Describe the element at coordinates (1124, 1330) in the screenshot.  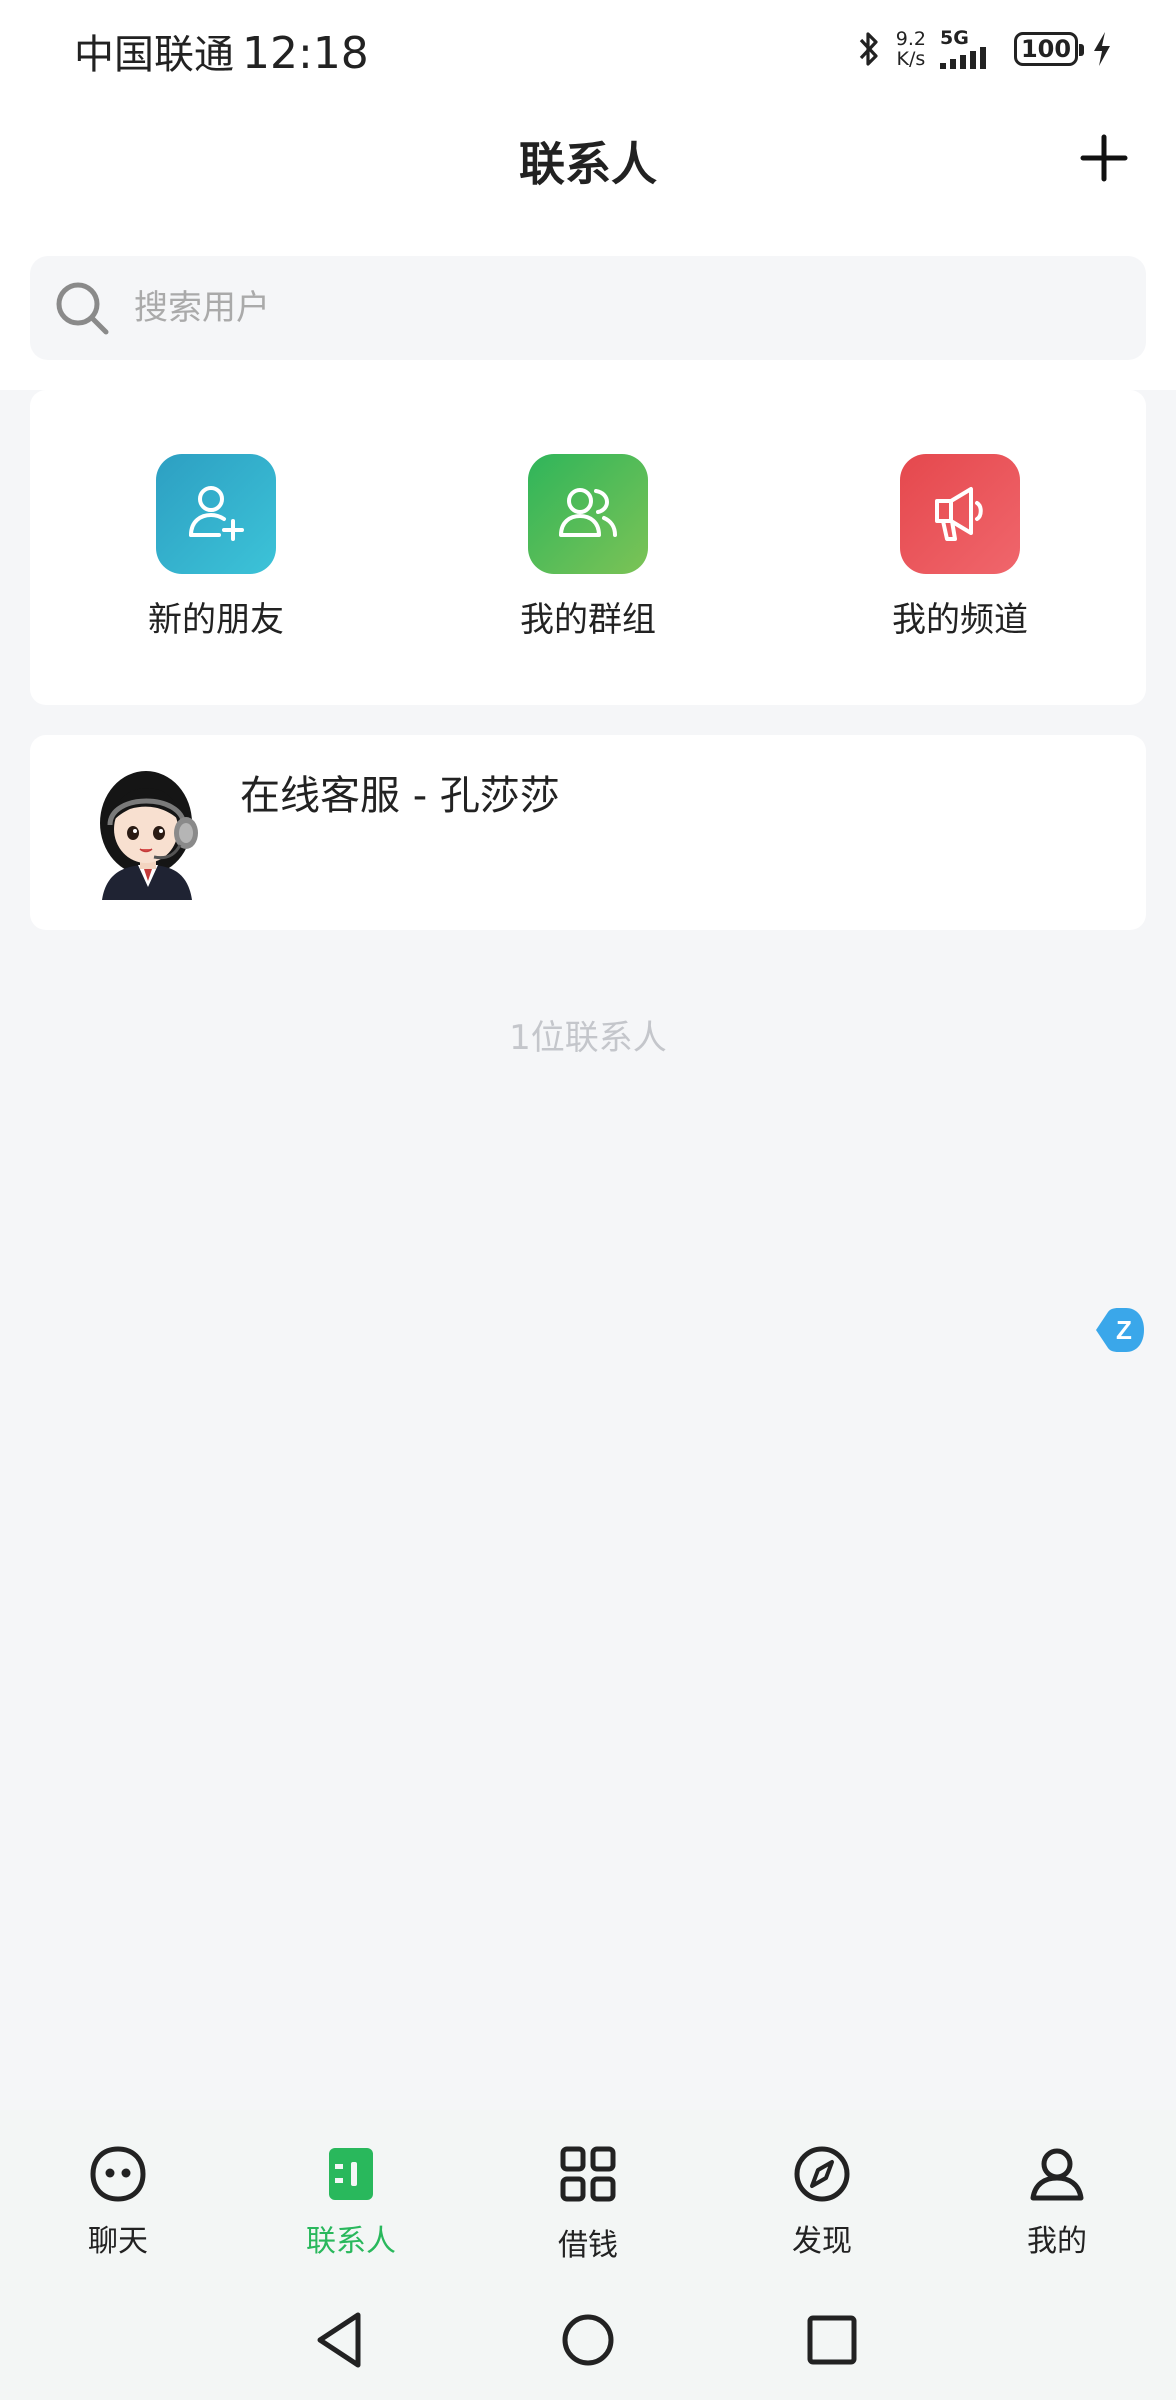
I see `floating-badge-label: Z` at that location.